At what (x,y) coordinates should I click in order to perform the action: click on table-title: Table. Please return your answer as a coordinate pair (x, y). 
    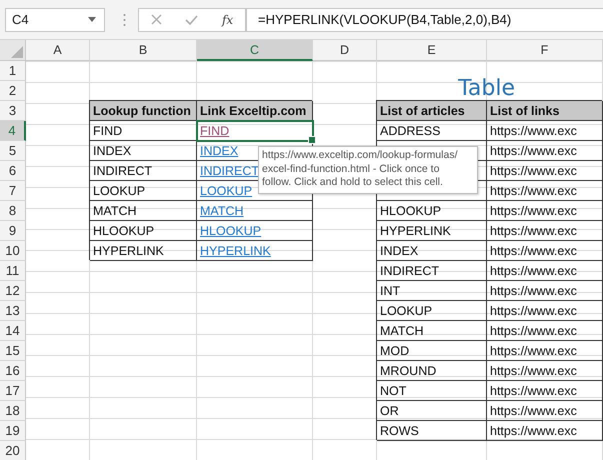
    Looking at the image, I should click on (486, 89).